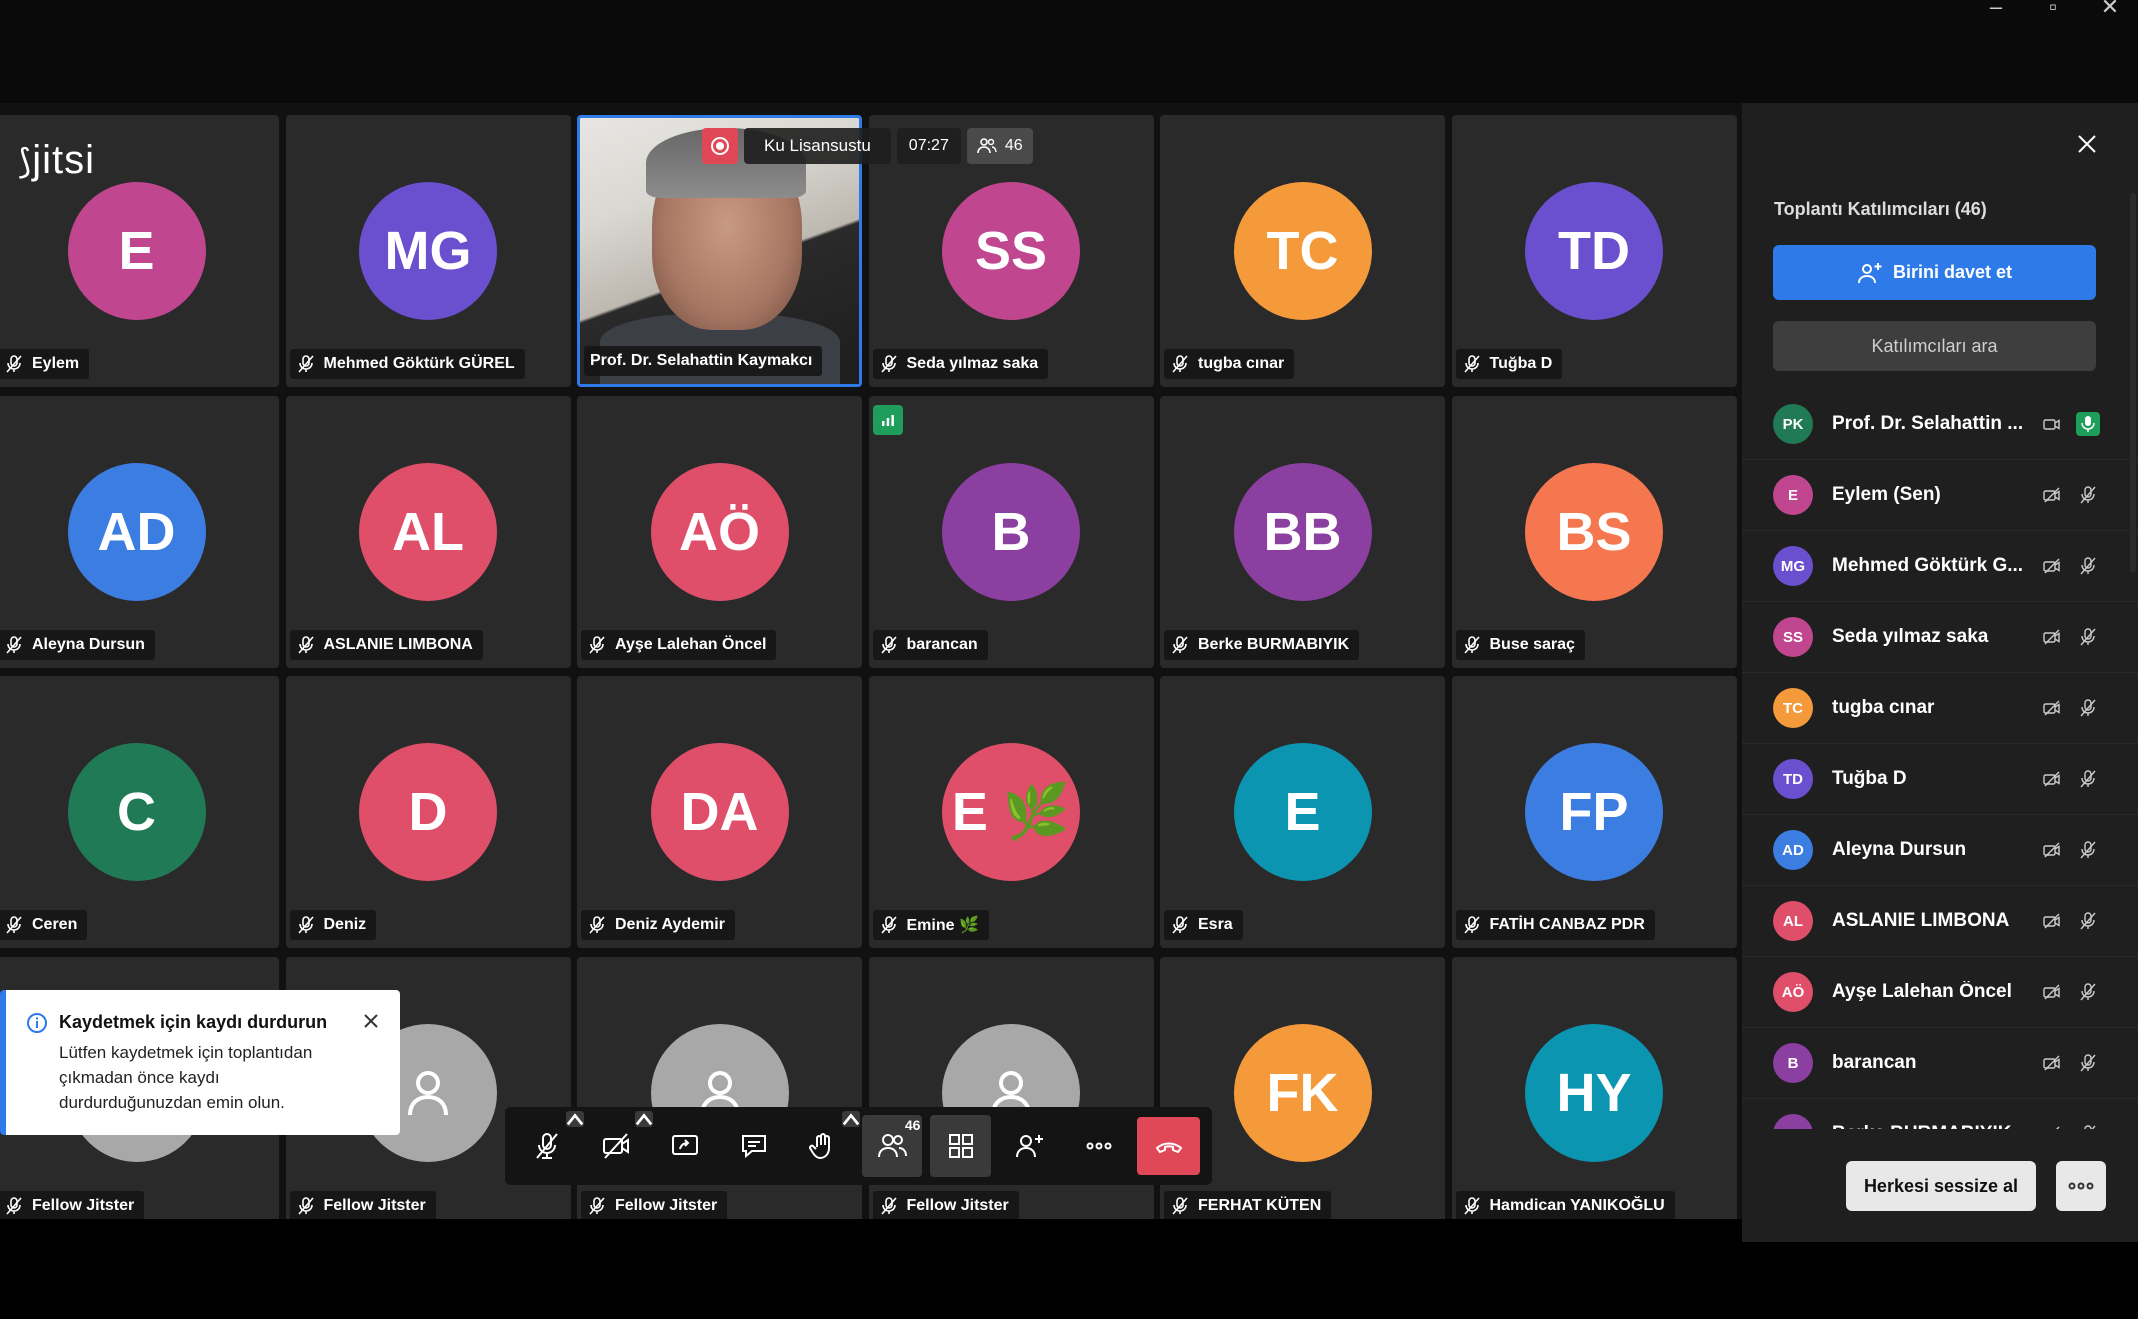 The height and width of the screenshot is (1319, 2138). Describe the element at coordinates (987, 146) in the screenshot. I see `participants-icon` at that location.